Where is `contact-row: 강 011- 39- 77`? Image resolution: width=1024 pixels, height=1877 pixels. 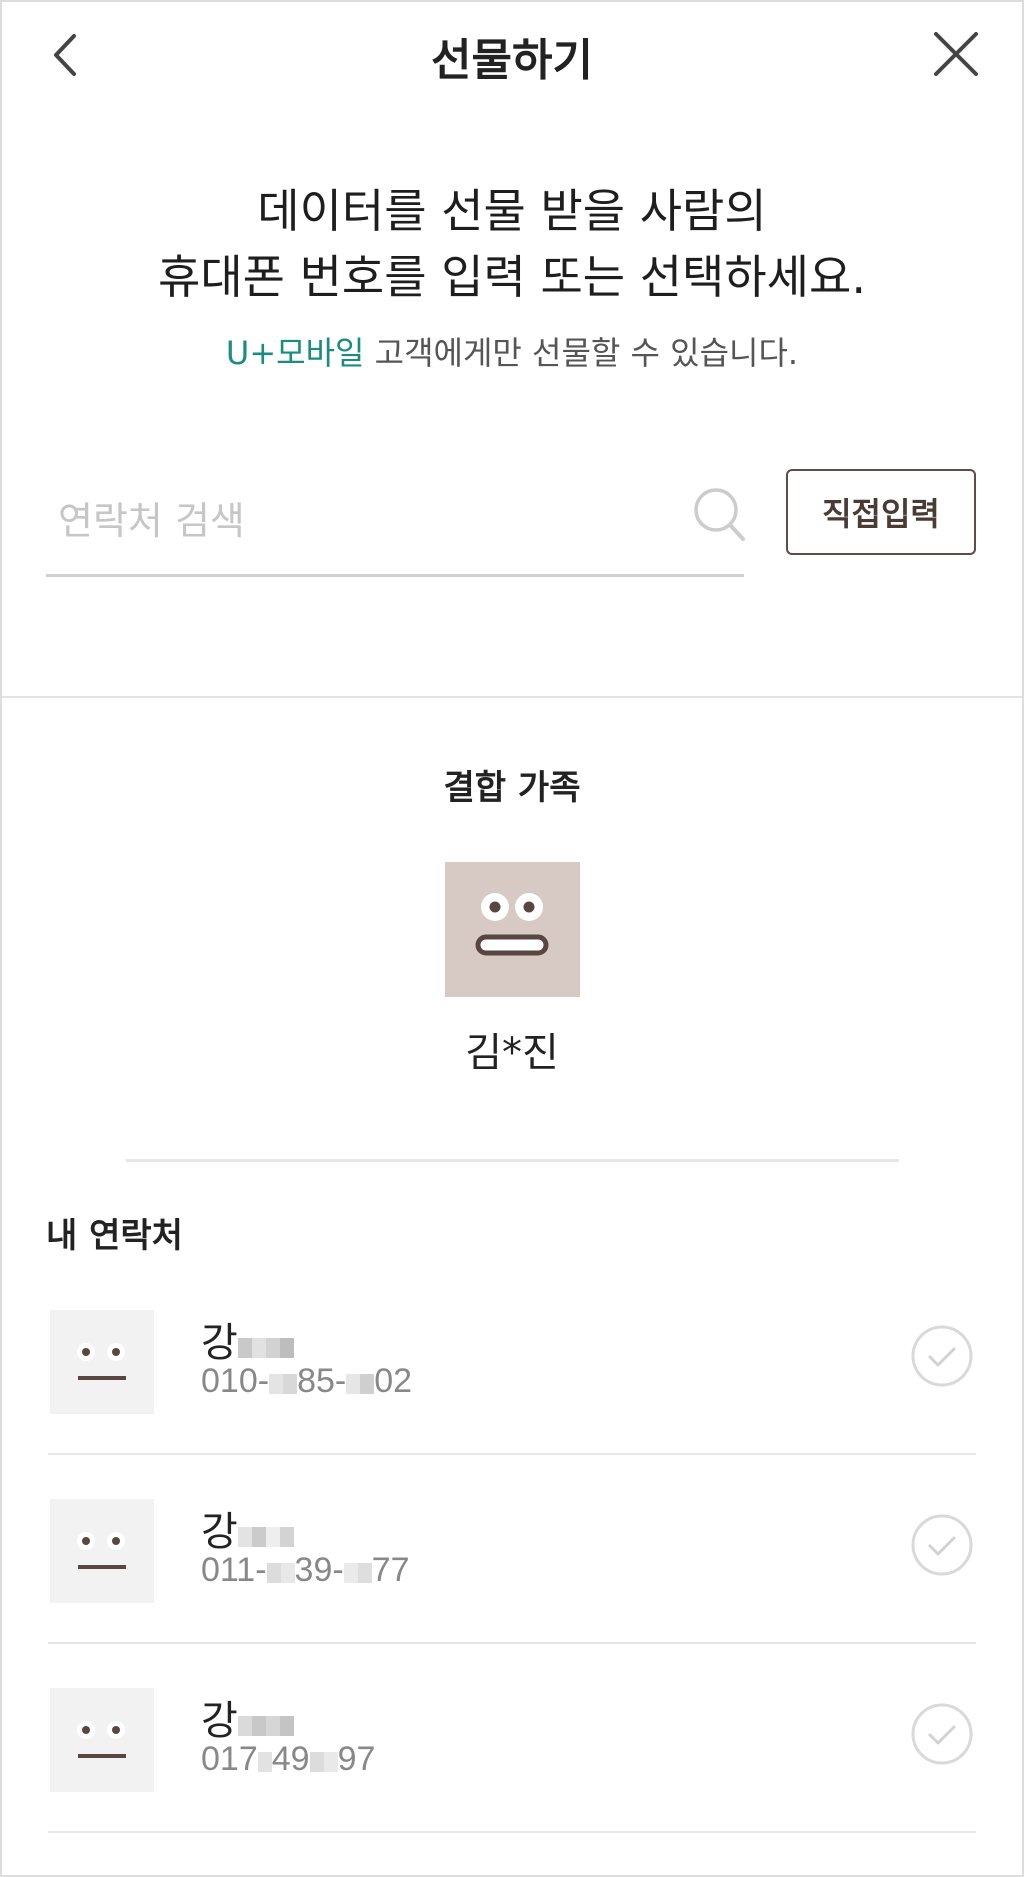
contact-row: 강 011- 39- 77 is located at coordinates (512, 1593).